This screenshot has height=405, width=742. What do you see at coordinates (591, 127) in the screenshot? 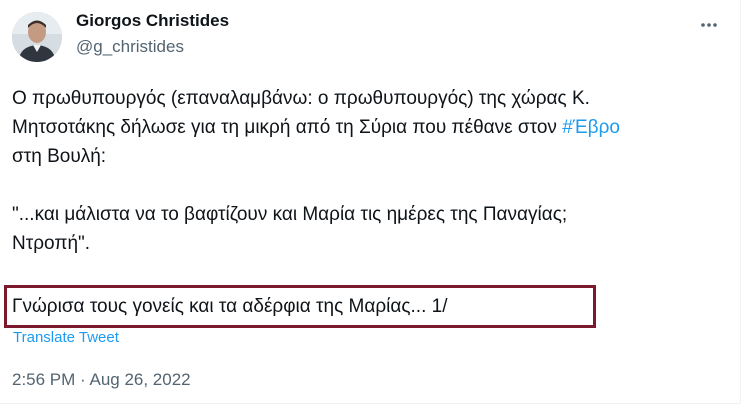
I see `hashtag-link: #Έβρο` at bounding box center [591, 127].